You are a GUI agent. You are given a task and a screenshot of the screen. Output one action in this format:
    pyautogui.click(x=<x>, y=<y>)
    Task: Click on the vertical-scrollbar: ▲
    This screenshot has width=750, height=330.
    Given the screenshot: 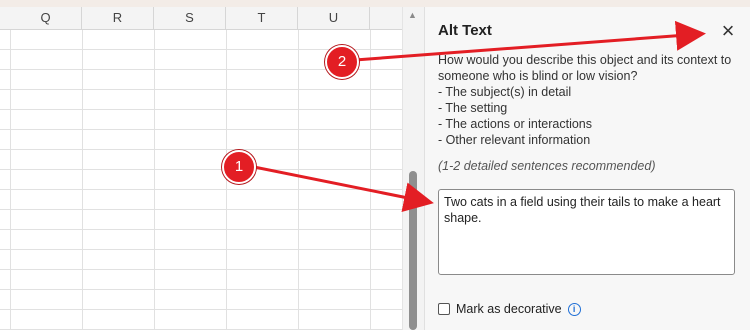 What is the action you would take?
    pyautogui.click(x=413, y=168)
    